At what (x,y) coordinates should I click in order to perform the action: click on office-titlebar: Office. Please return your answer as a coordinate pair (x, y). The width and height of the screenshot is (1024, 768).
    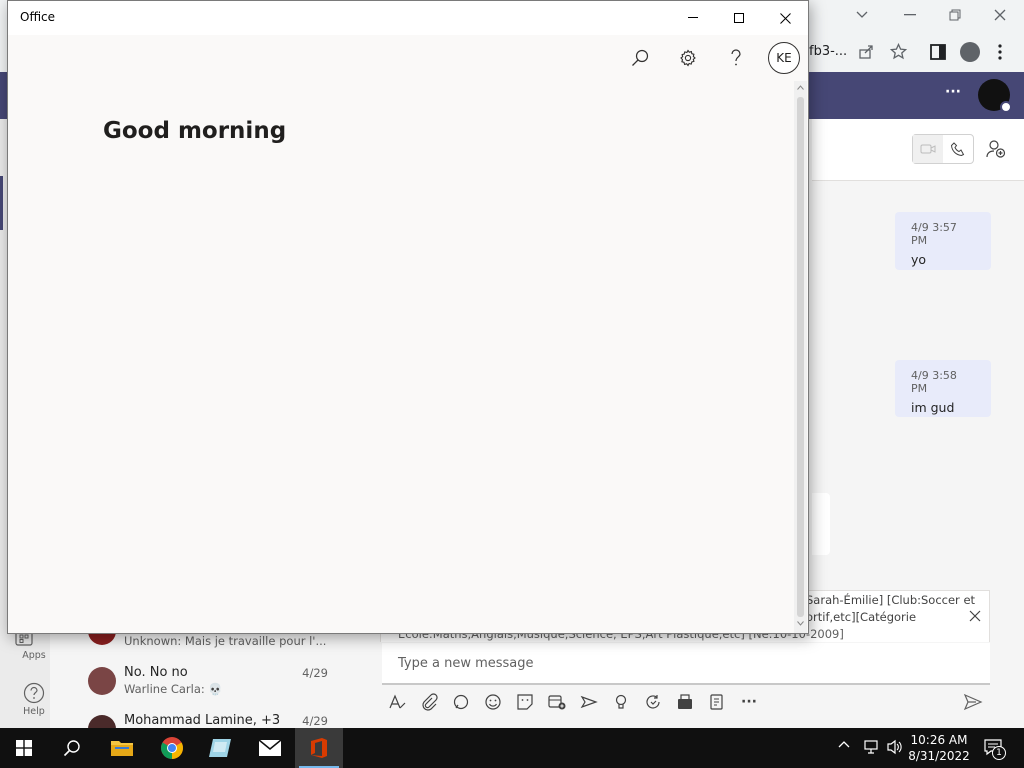
    Looking at the image, I should click on (408, 18).